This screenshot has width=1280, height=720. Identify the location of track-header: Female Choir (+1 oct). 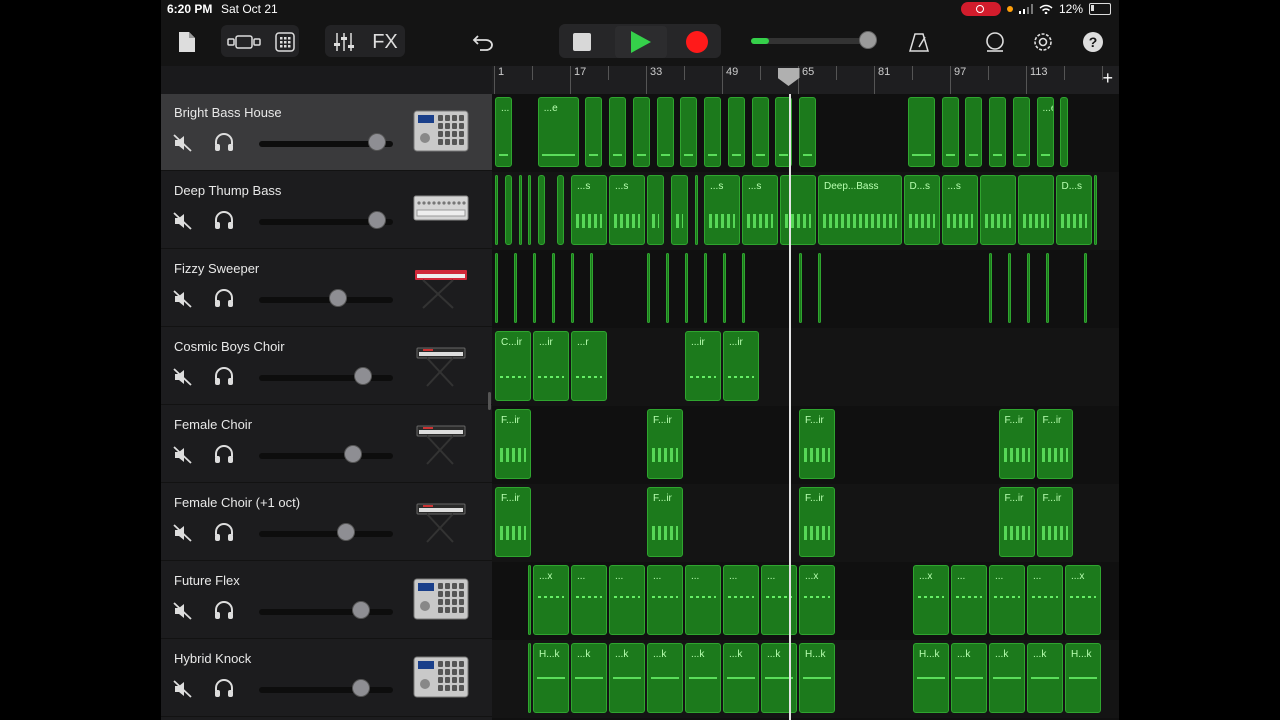
(326, 522).